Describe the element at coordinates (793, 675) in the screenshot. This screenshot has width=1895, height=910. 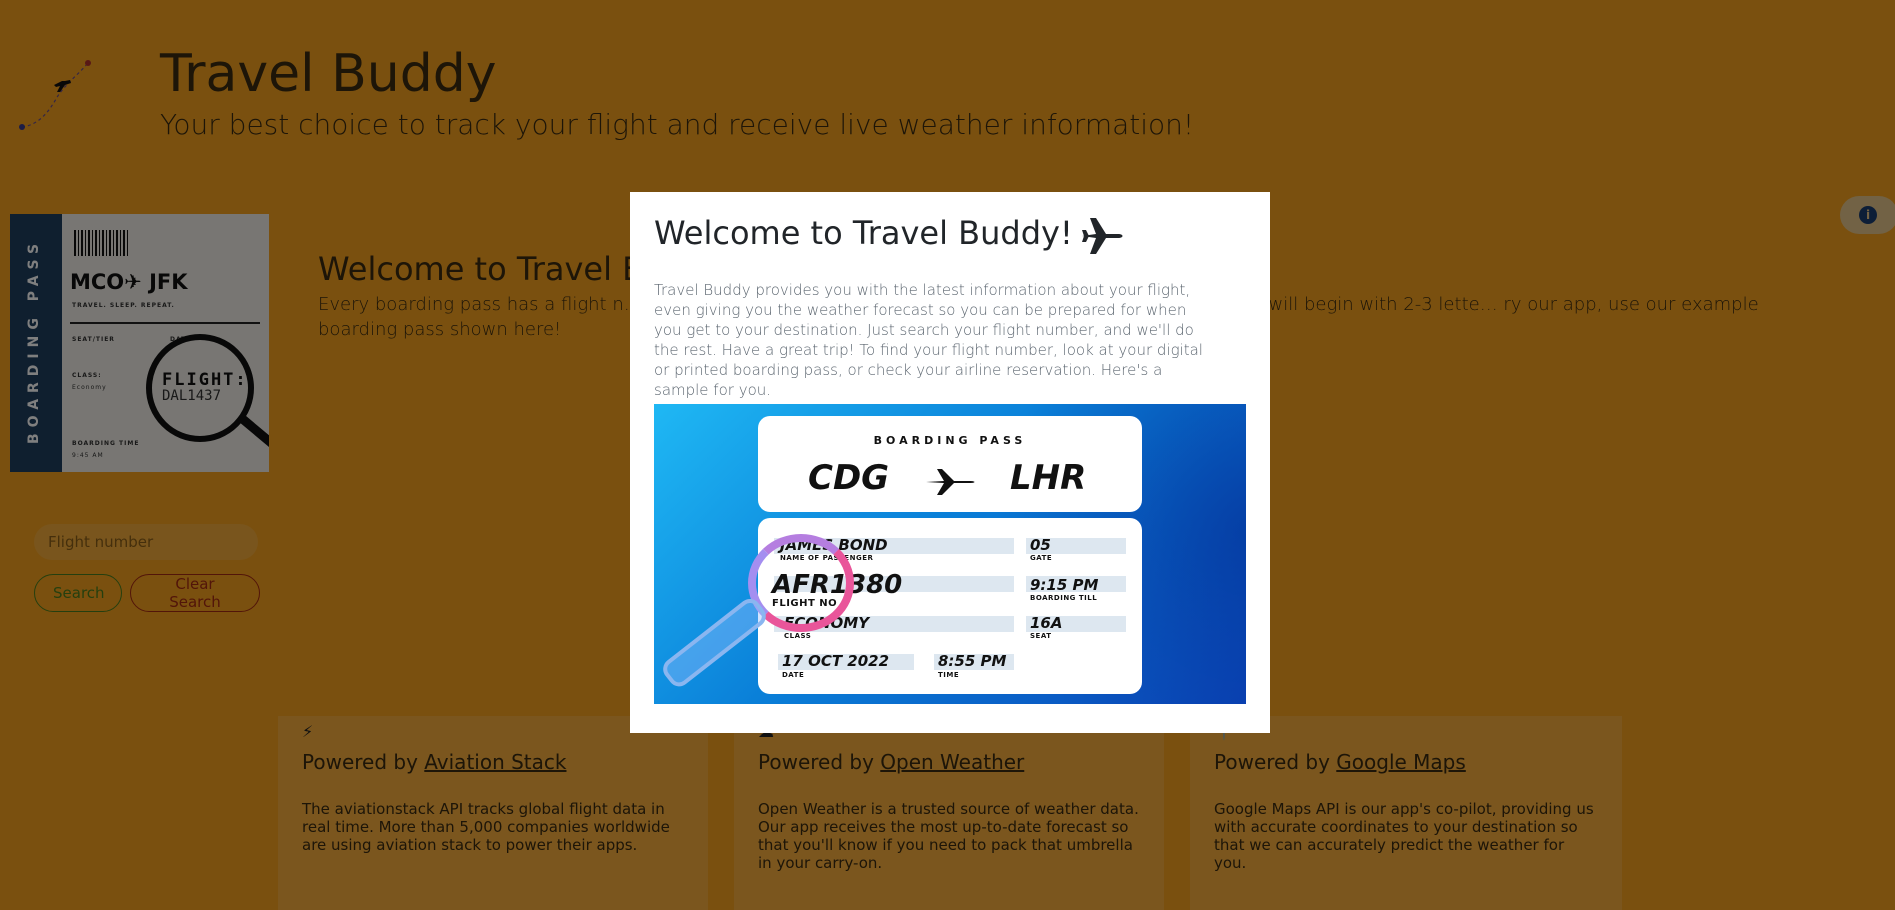
I see `date-label: DATE` at that location.